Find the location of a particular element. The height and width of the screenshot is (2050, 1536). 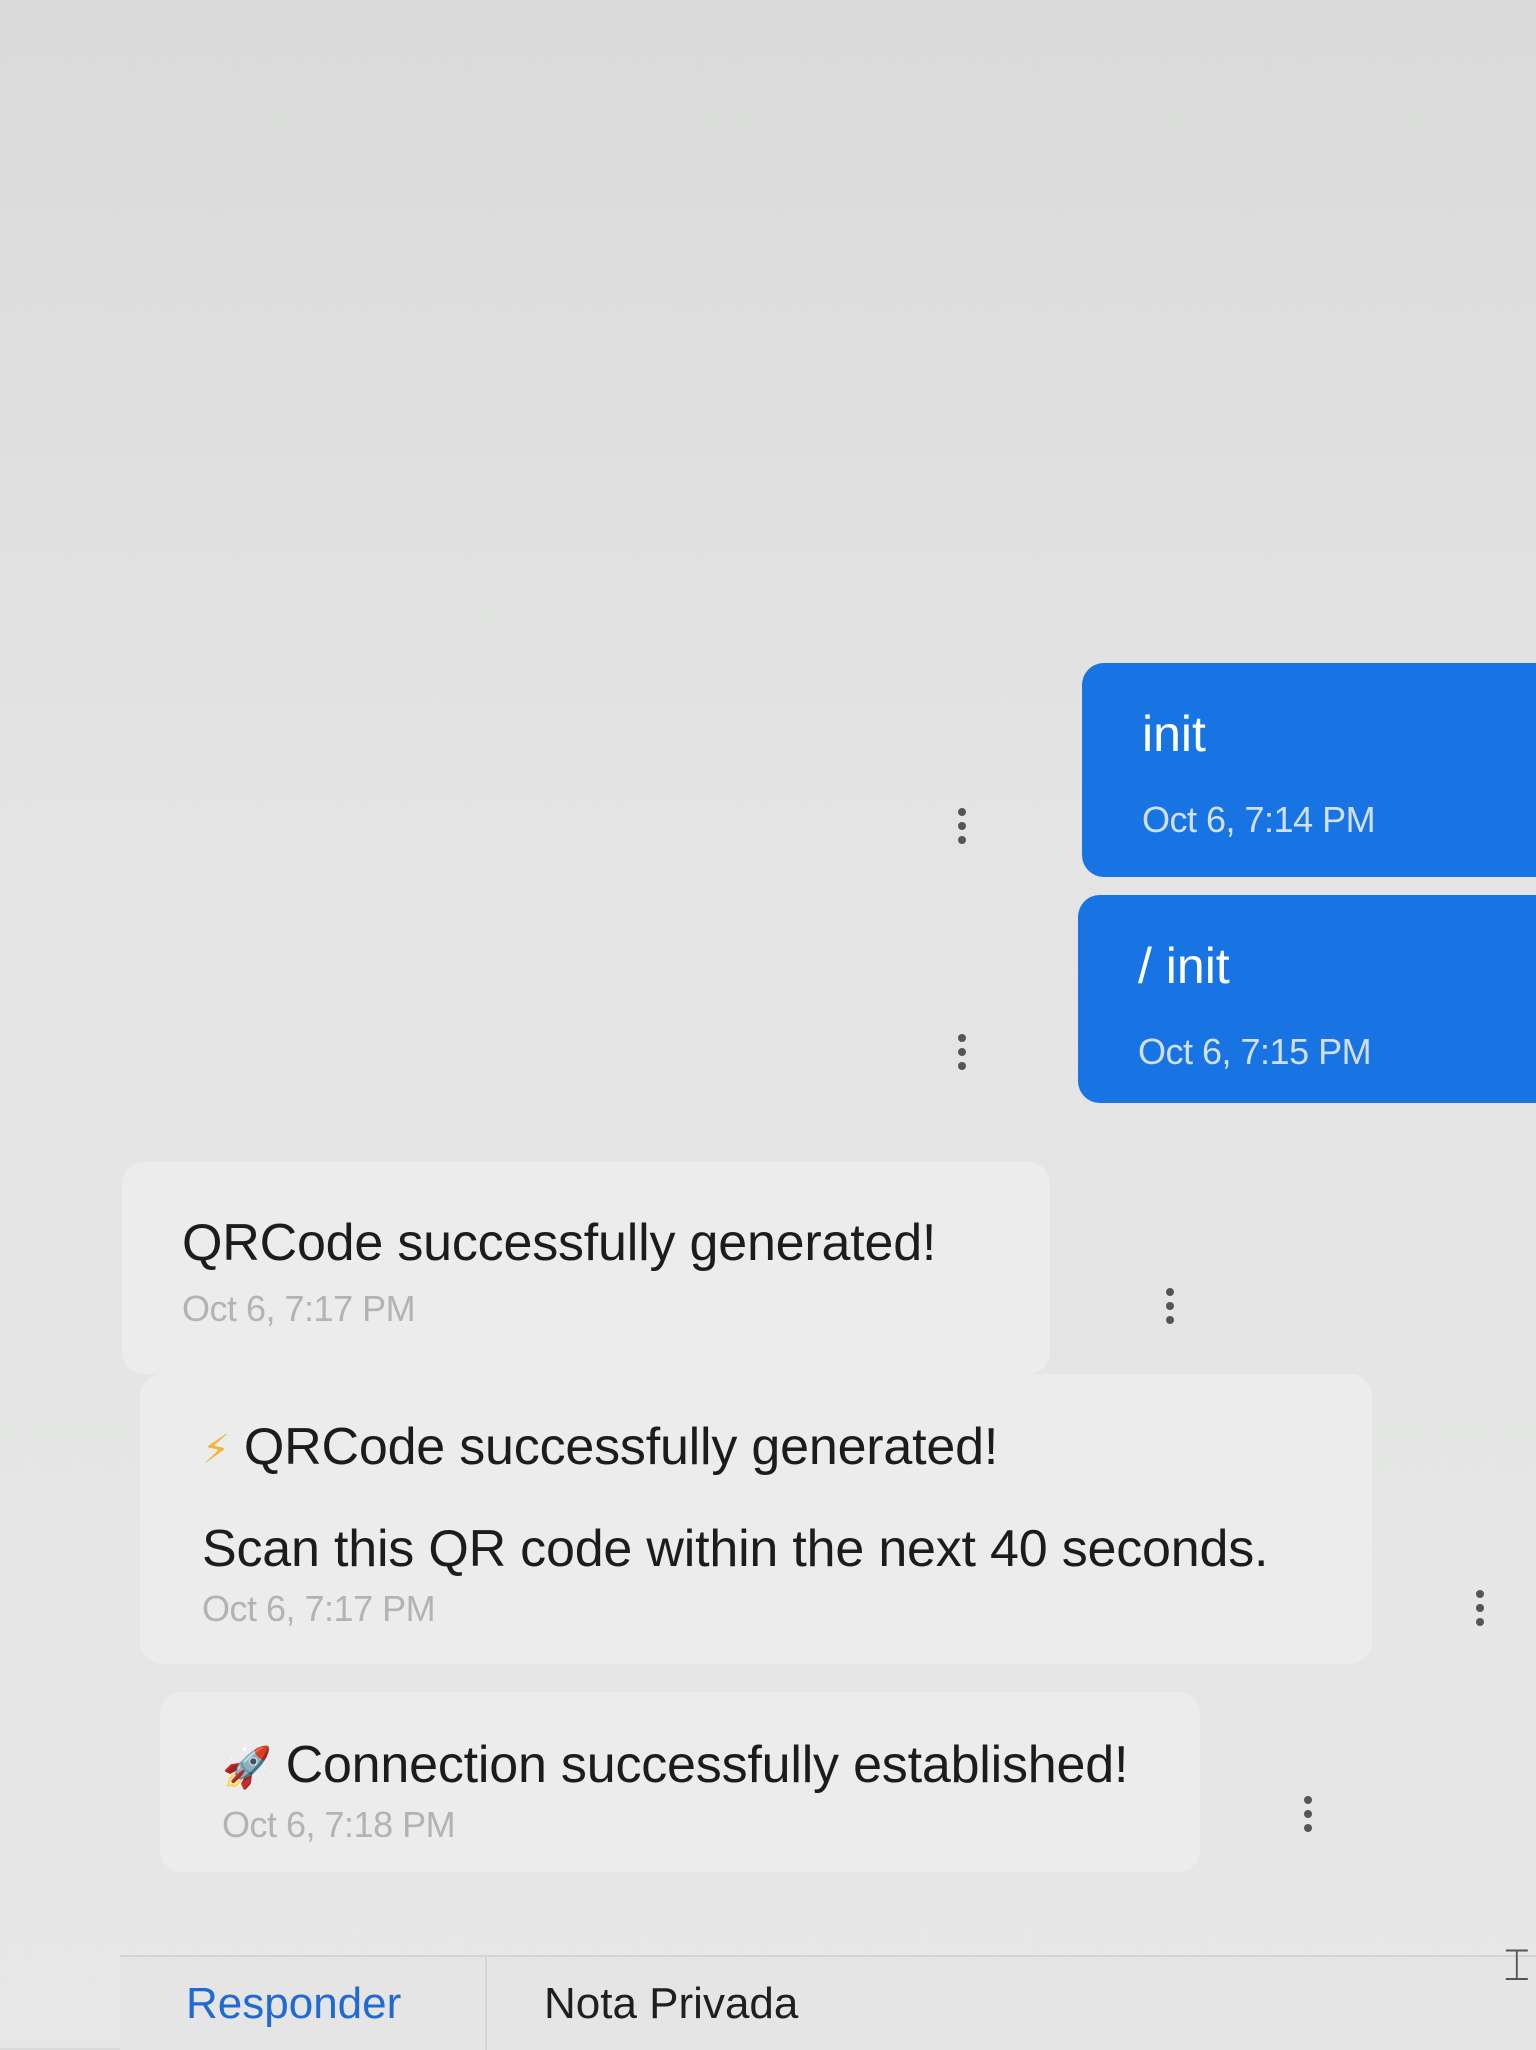

tab-responder: Responder is located at coordinates (293, 2004).